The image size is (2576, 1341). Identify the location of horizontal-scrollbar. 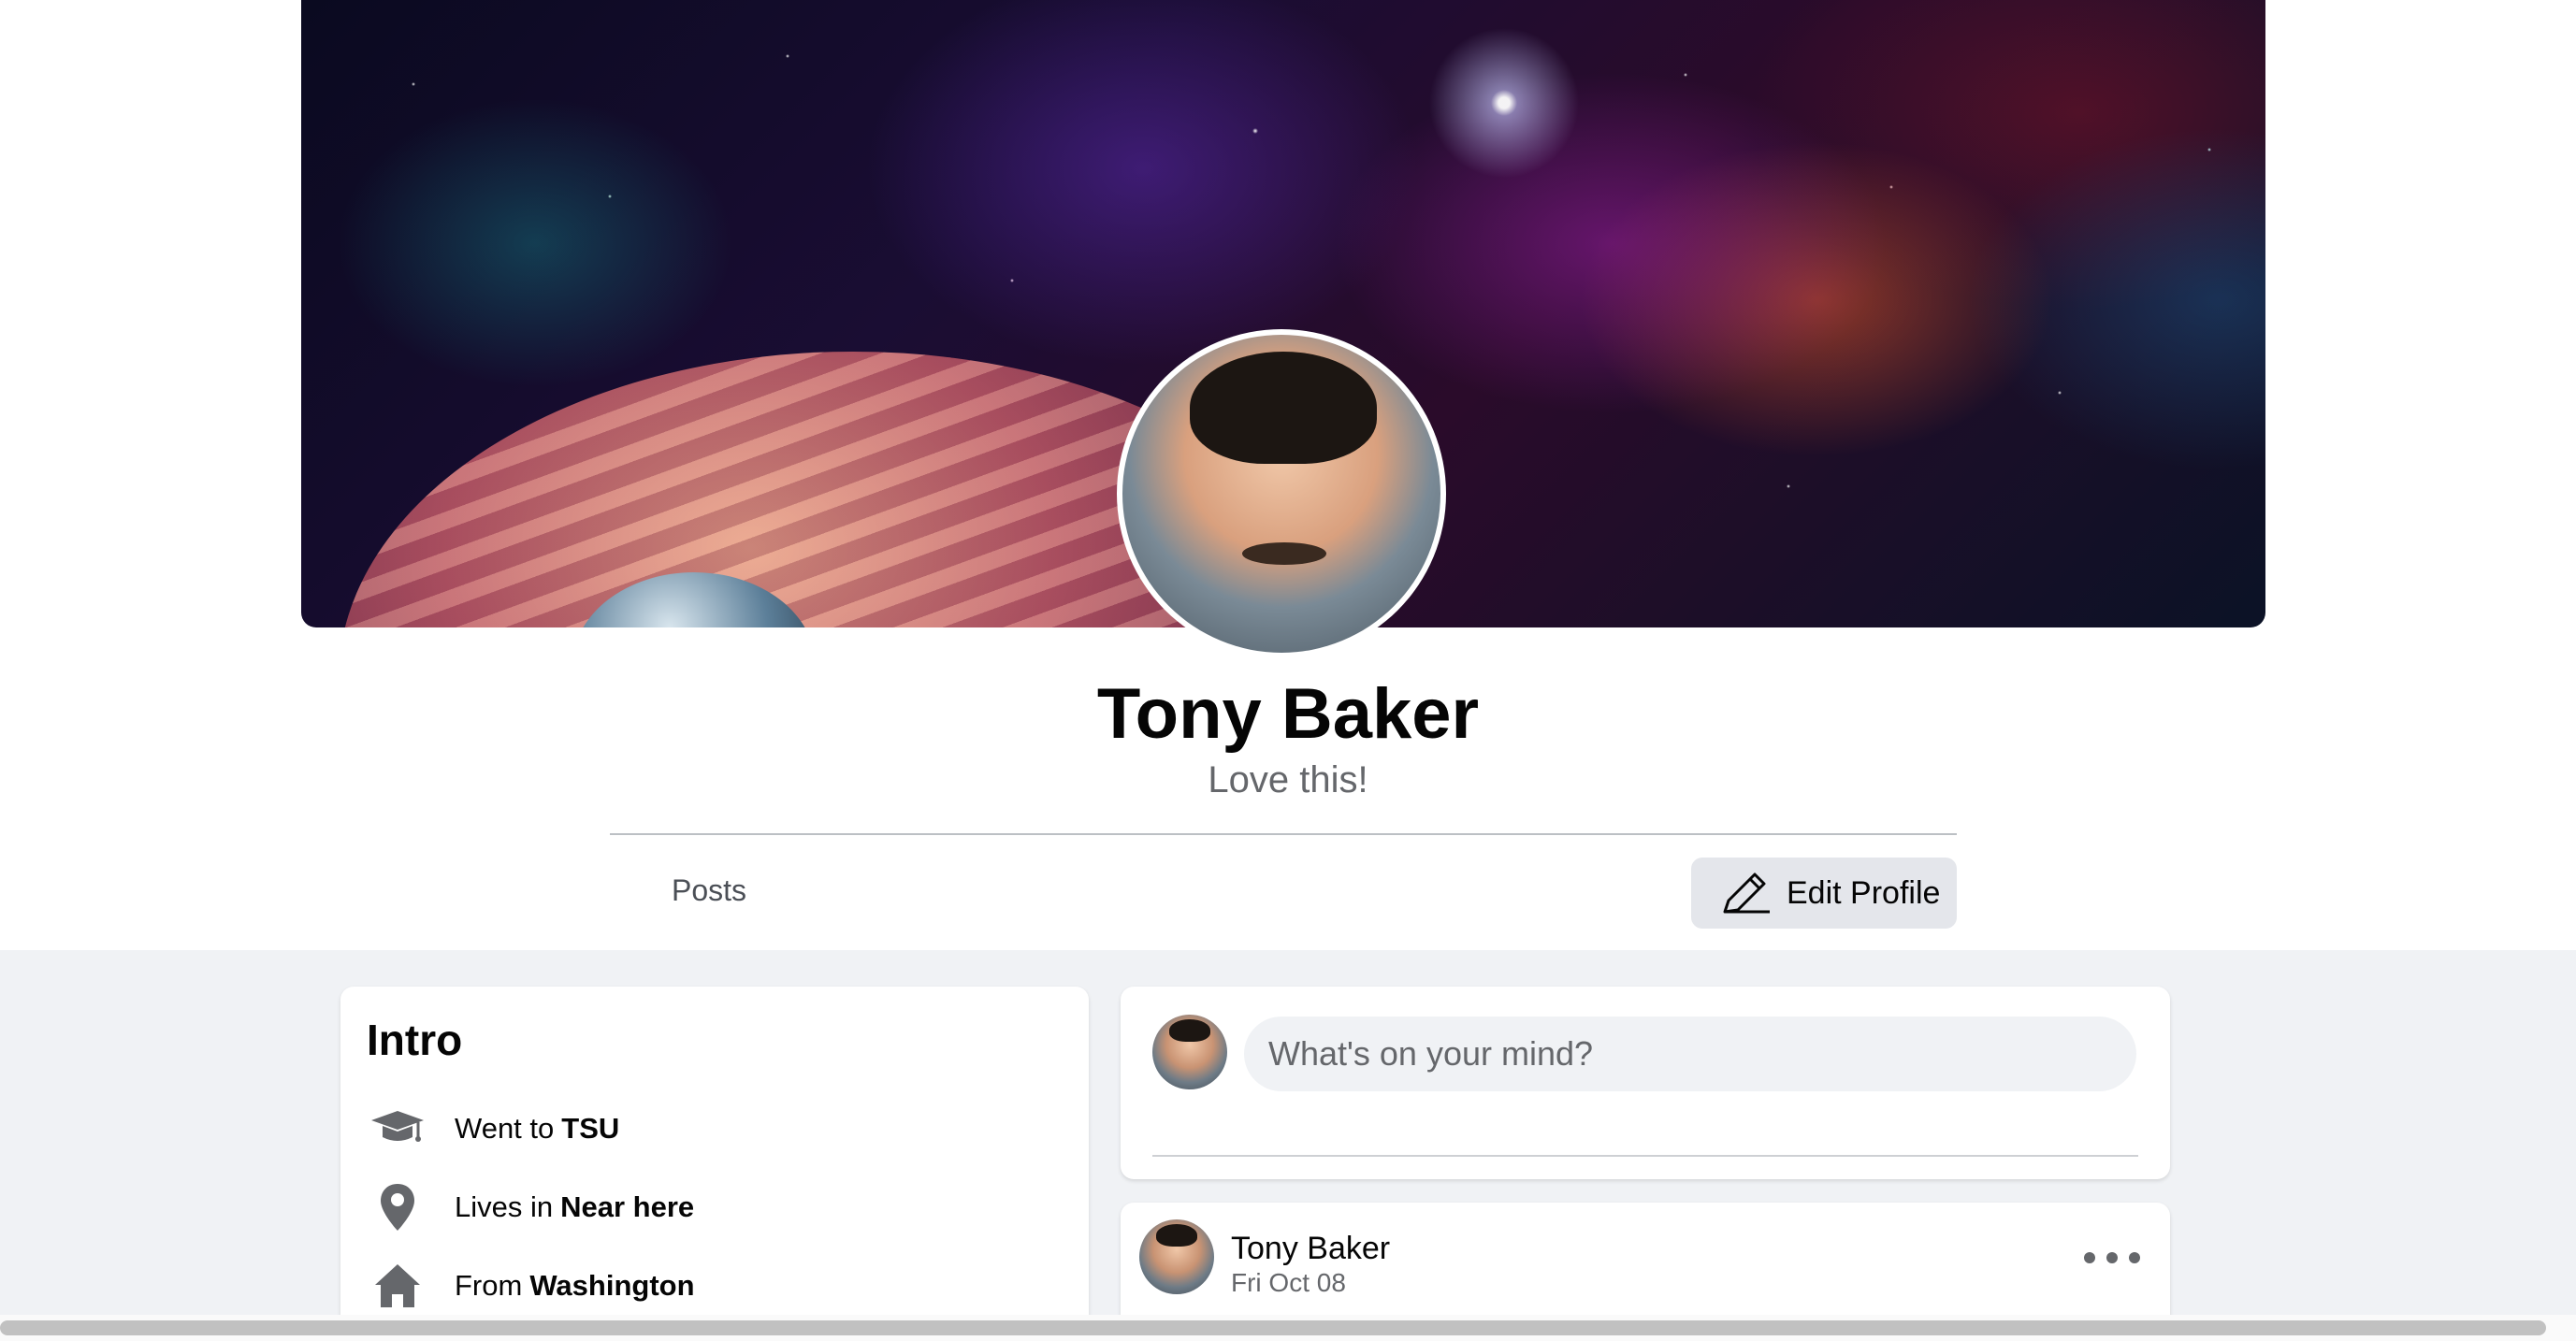
(1288, 1328).